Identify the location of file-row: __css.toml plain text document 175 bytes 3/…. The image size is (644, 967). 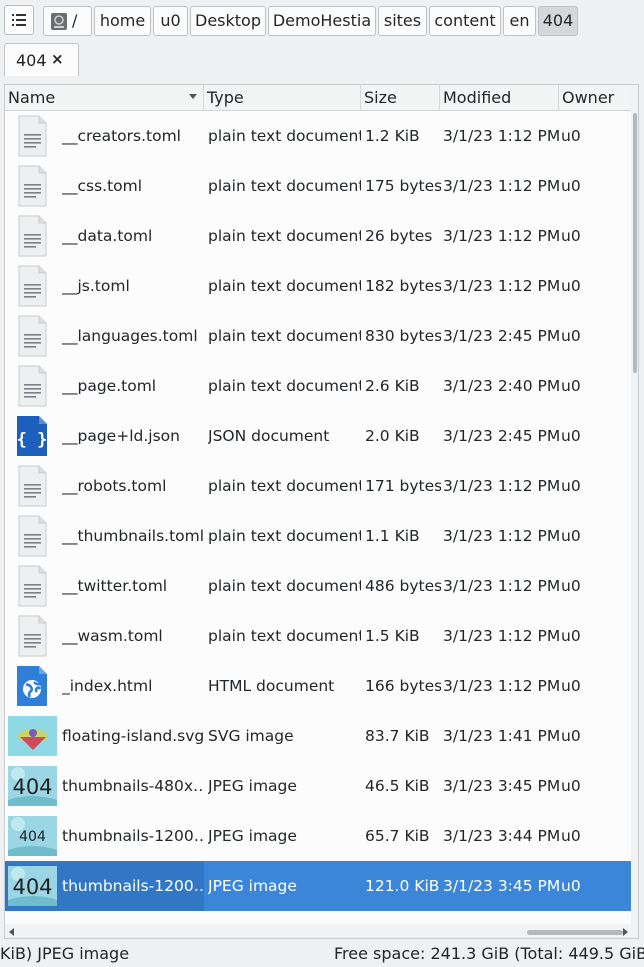
(319, 186).